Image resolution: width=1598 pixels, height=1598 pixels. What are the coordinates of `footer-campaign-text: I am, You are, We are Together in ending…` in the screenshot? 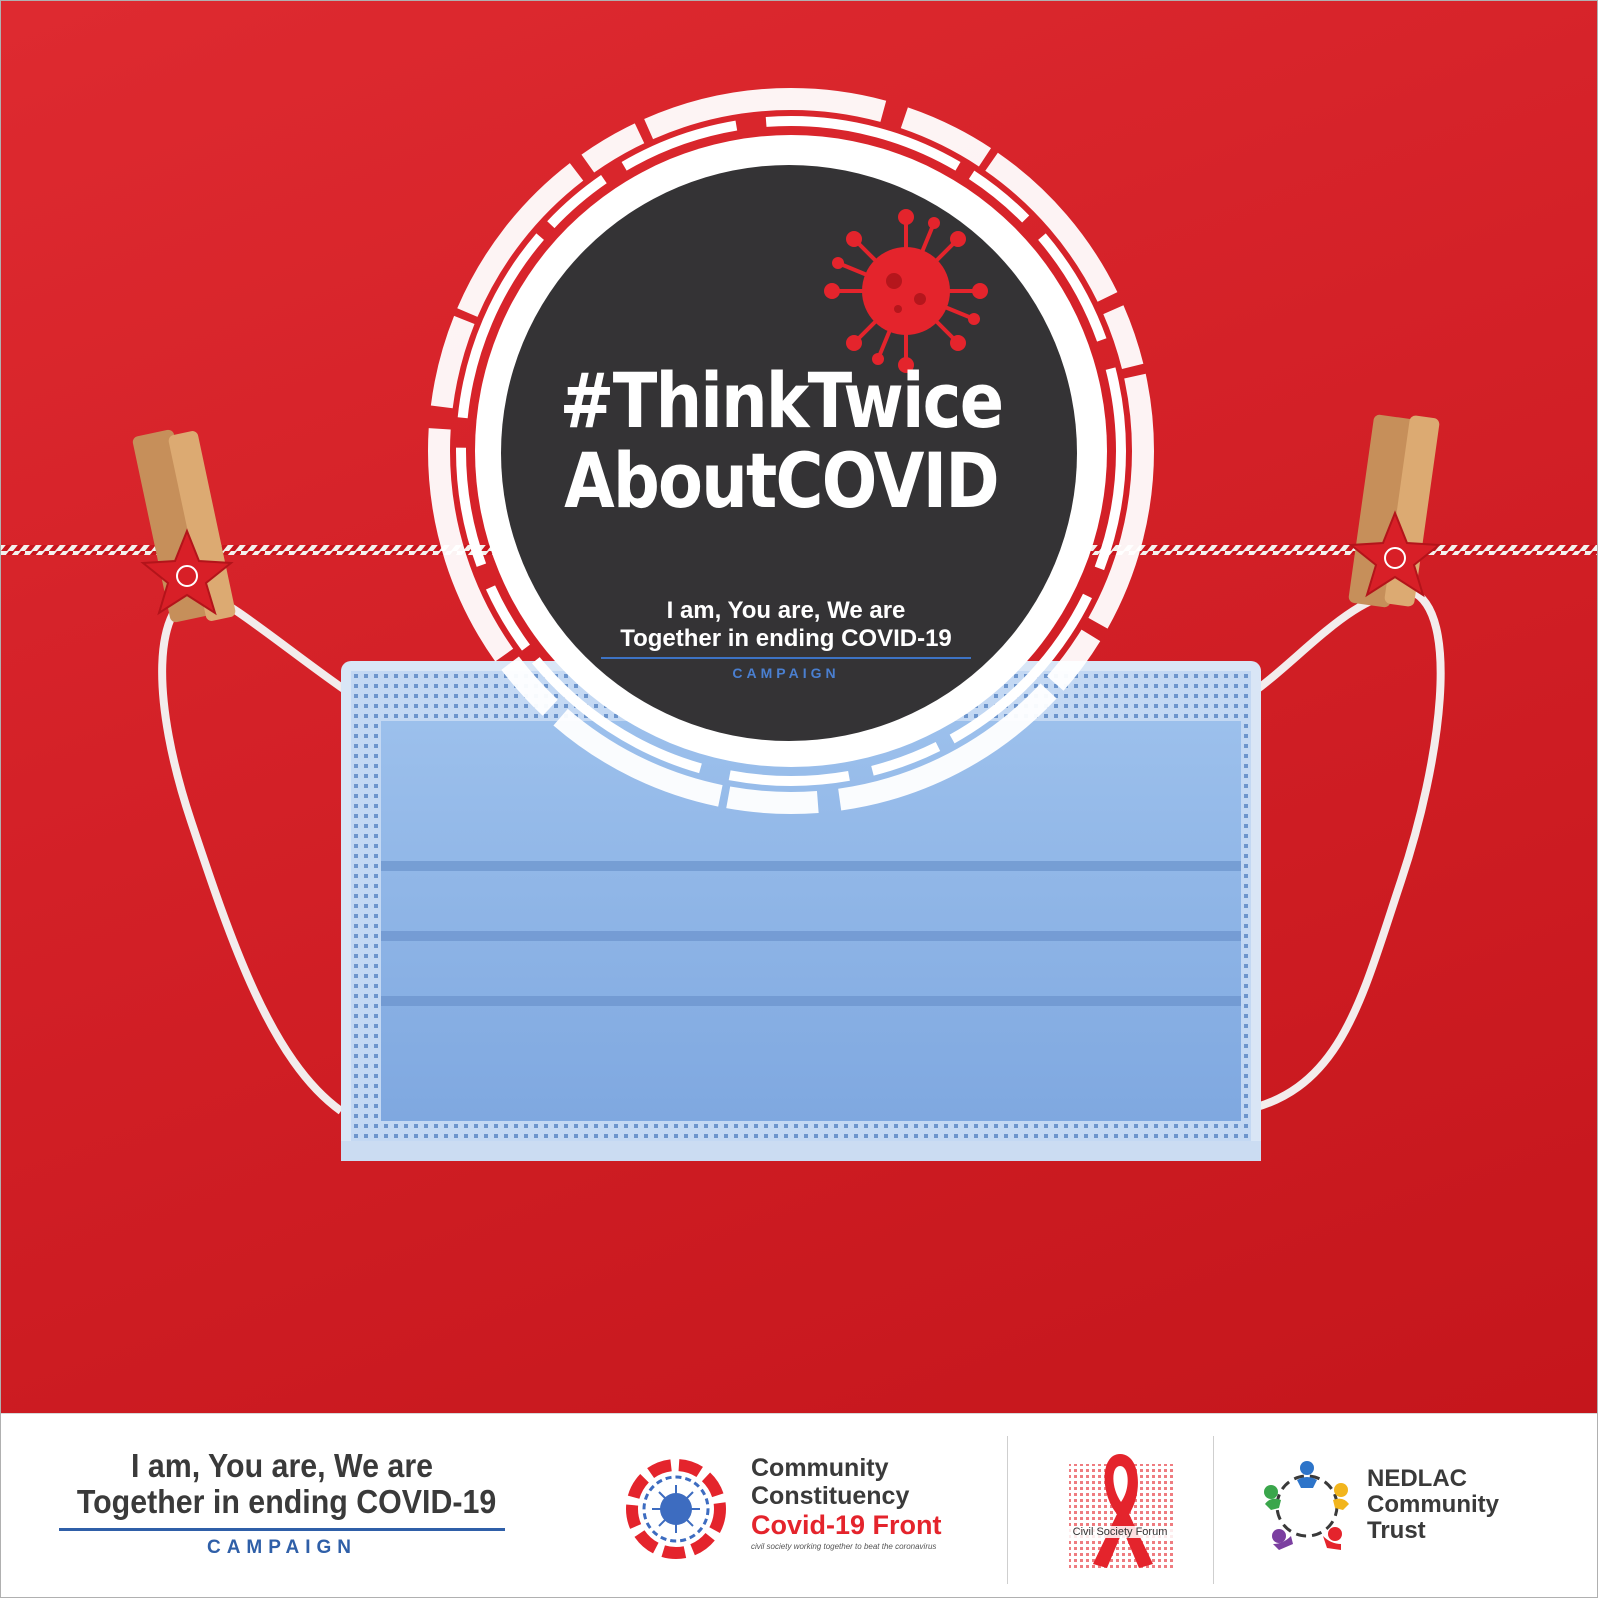 It's located at (282, 1503).